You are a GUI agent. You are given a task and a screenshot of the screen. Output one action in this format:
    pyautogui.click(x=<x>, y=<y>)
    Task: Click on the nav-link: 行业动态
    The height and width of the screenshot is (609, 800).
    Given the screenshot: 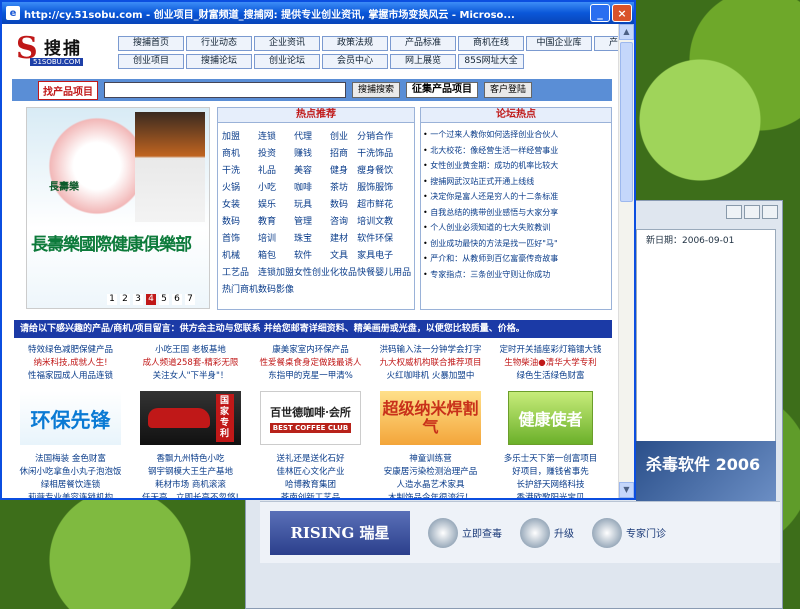 What is the action you would take?
    pyautogui.click(x=219, y=43)
    